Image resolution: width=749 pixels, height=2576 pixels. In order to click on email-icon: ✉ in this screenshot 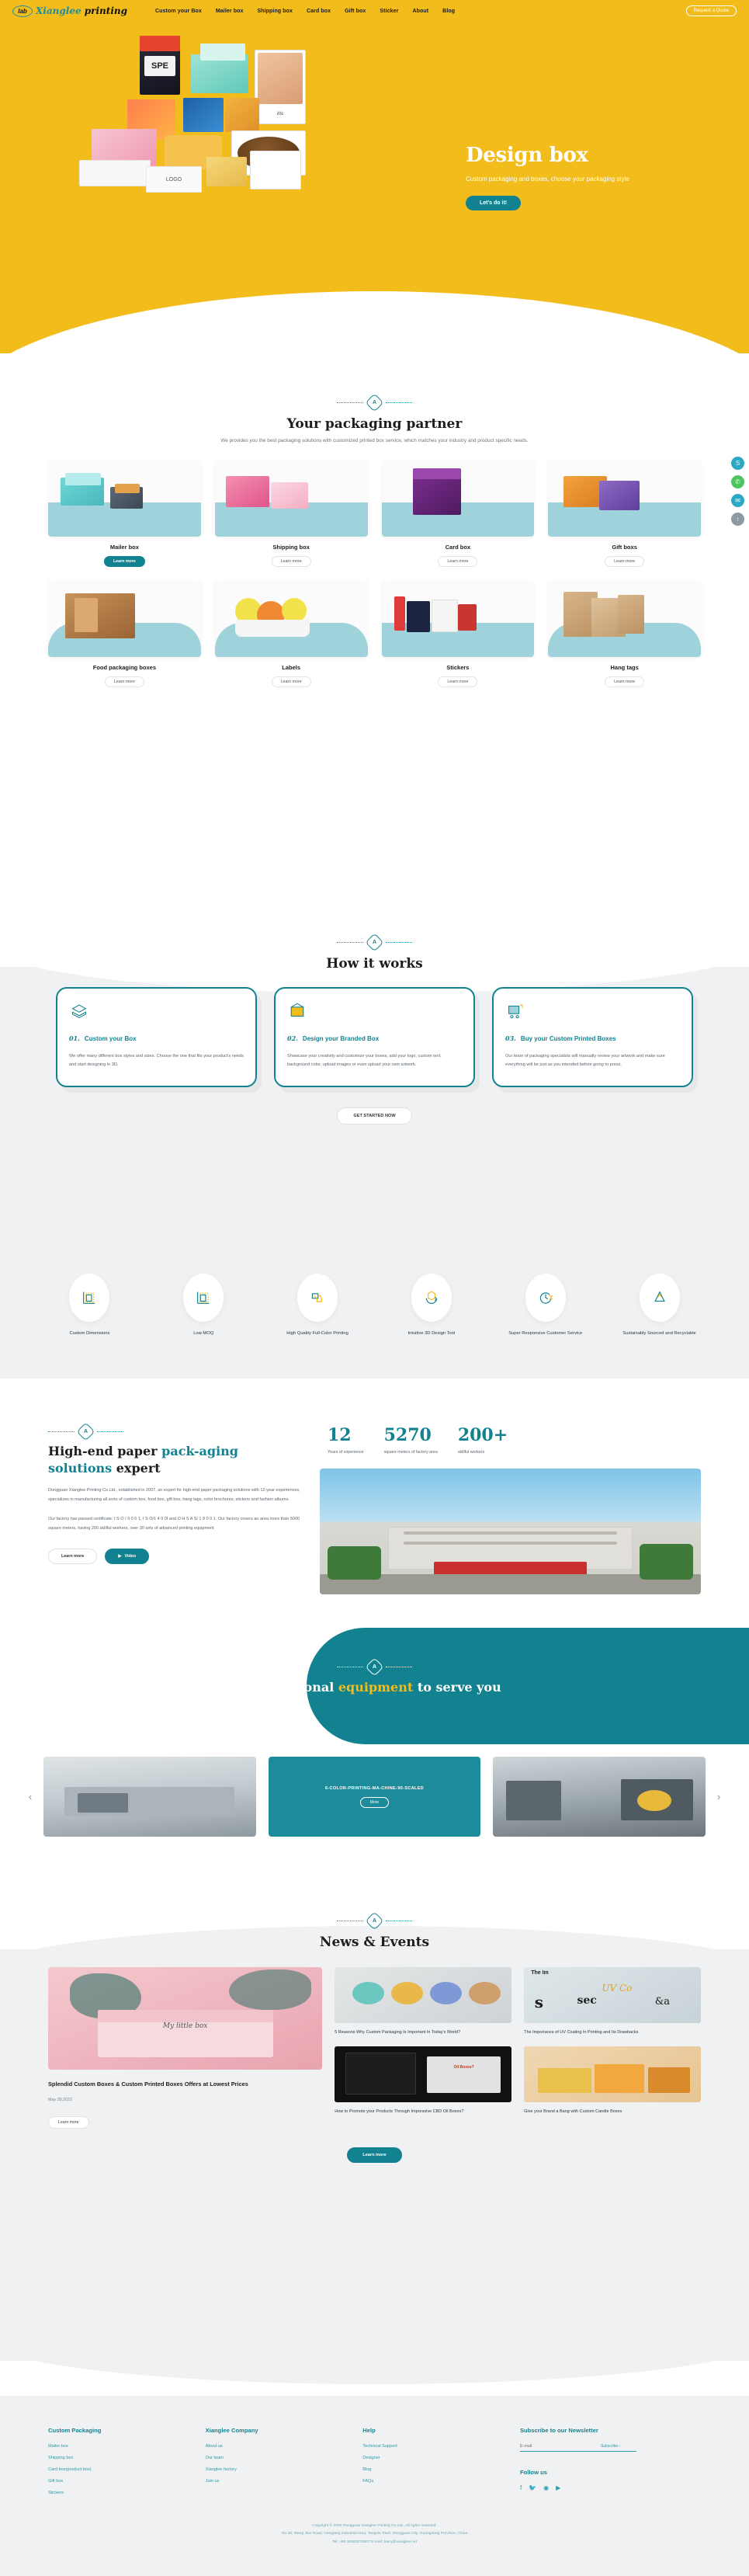, I will do `click(737, 501)`.